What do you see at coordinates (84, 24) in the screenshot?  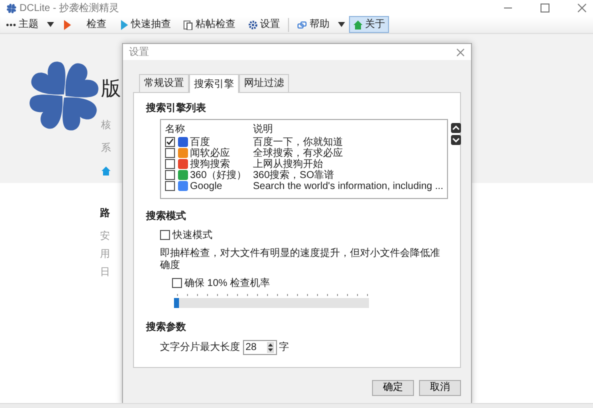 I see `check-button: 检查` at bounding box center [84, 24].